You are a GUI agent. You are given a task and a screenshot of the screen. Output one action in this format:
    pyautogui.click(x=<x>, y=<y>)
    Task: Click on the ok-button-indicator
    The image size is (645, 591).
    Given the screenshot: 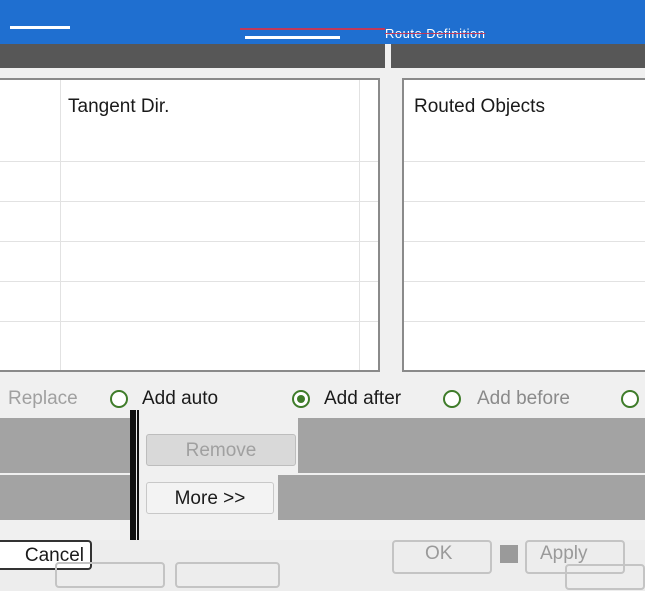 What is the action you would take?
    pyautogui.click(x=509, y=554)
    